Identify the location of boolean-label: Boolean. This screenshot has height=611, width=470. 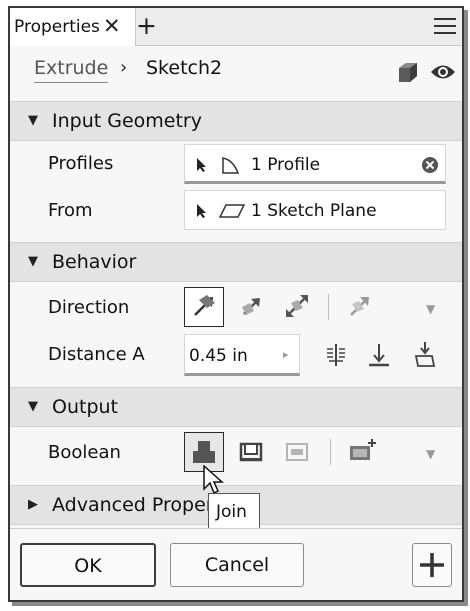
(84, 452).